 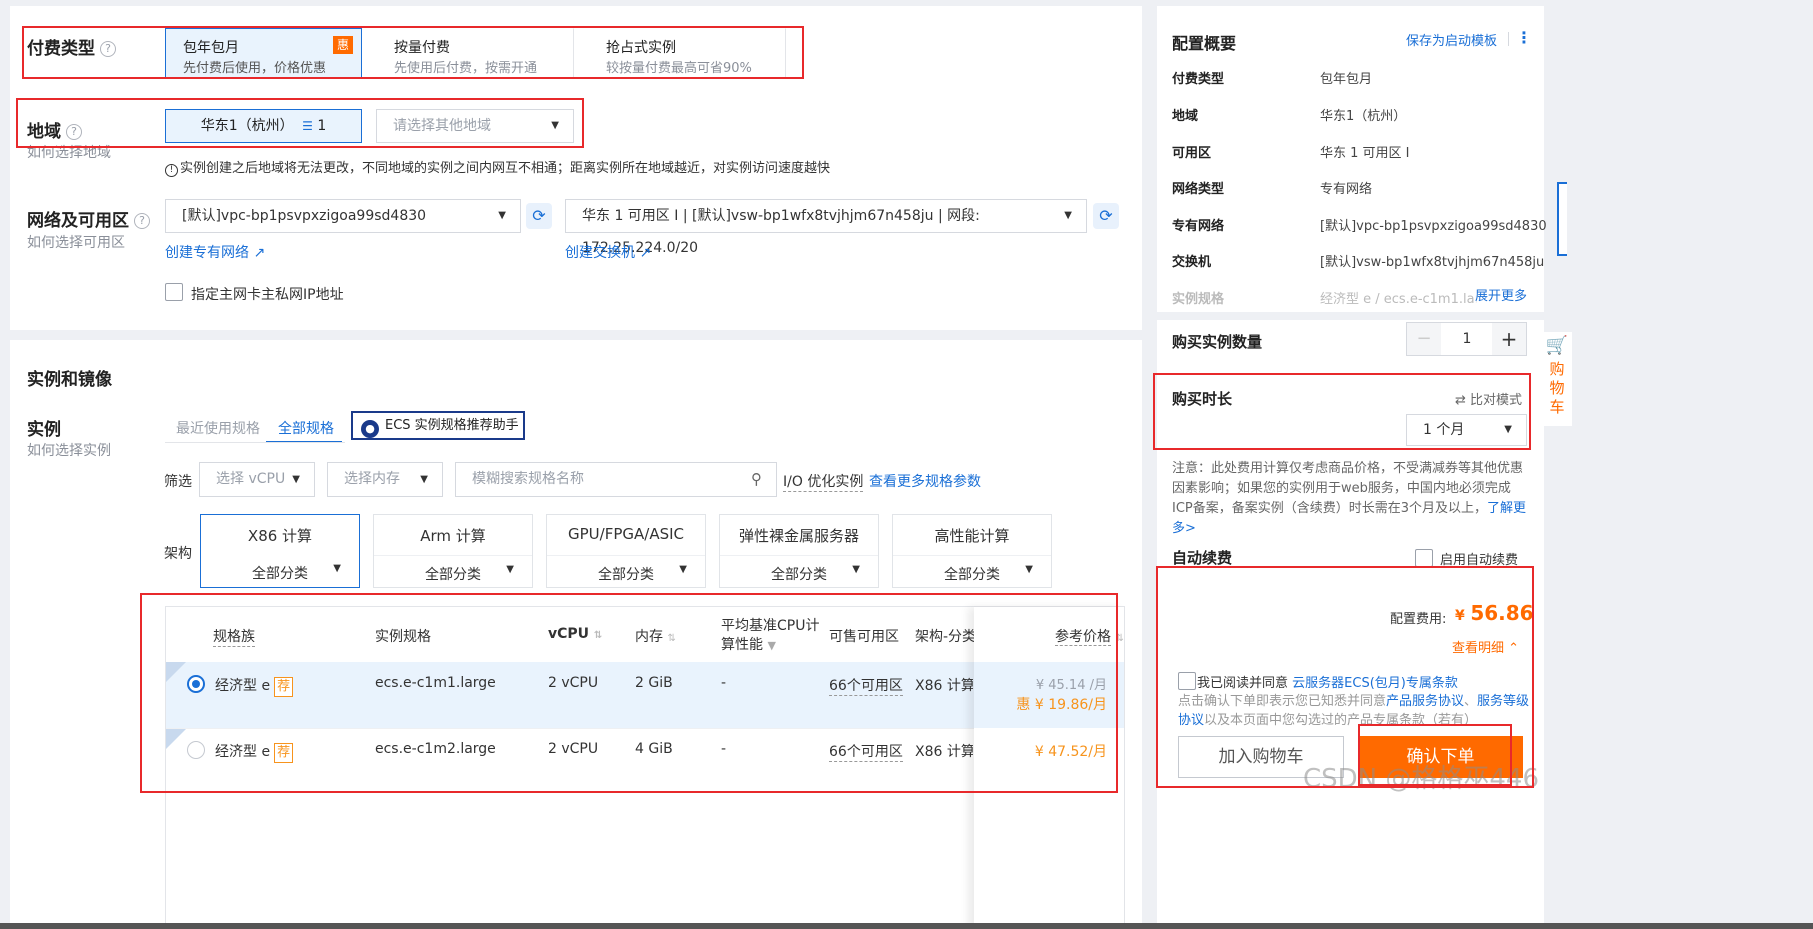 I want to click on arch-hpc: 高性能计算 全部分类 ▼, so click(x=972, y=551).